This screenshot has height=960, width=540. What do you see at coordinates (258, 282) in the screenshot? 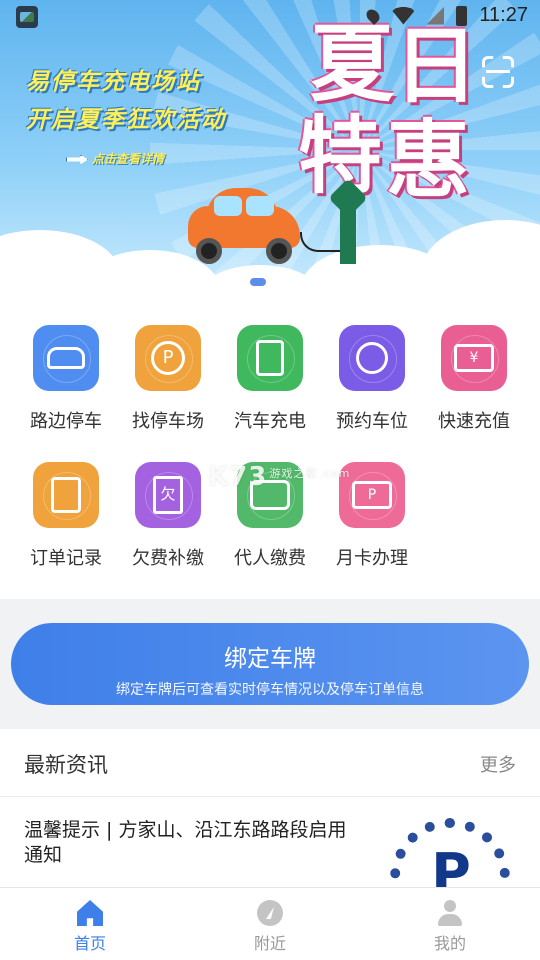
I see `carousel-dot-active` at bounding box center [258, 282].